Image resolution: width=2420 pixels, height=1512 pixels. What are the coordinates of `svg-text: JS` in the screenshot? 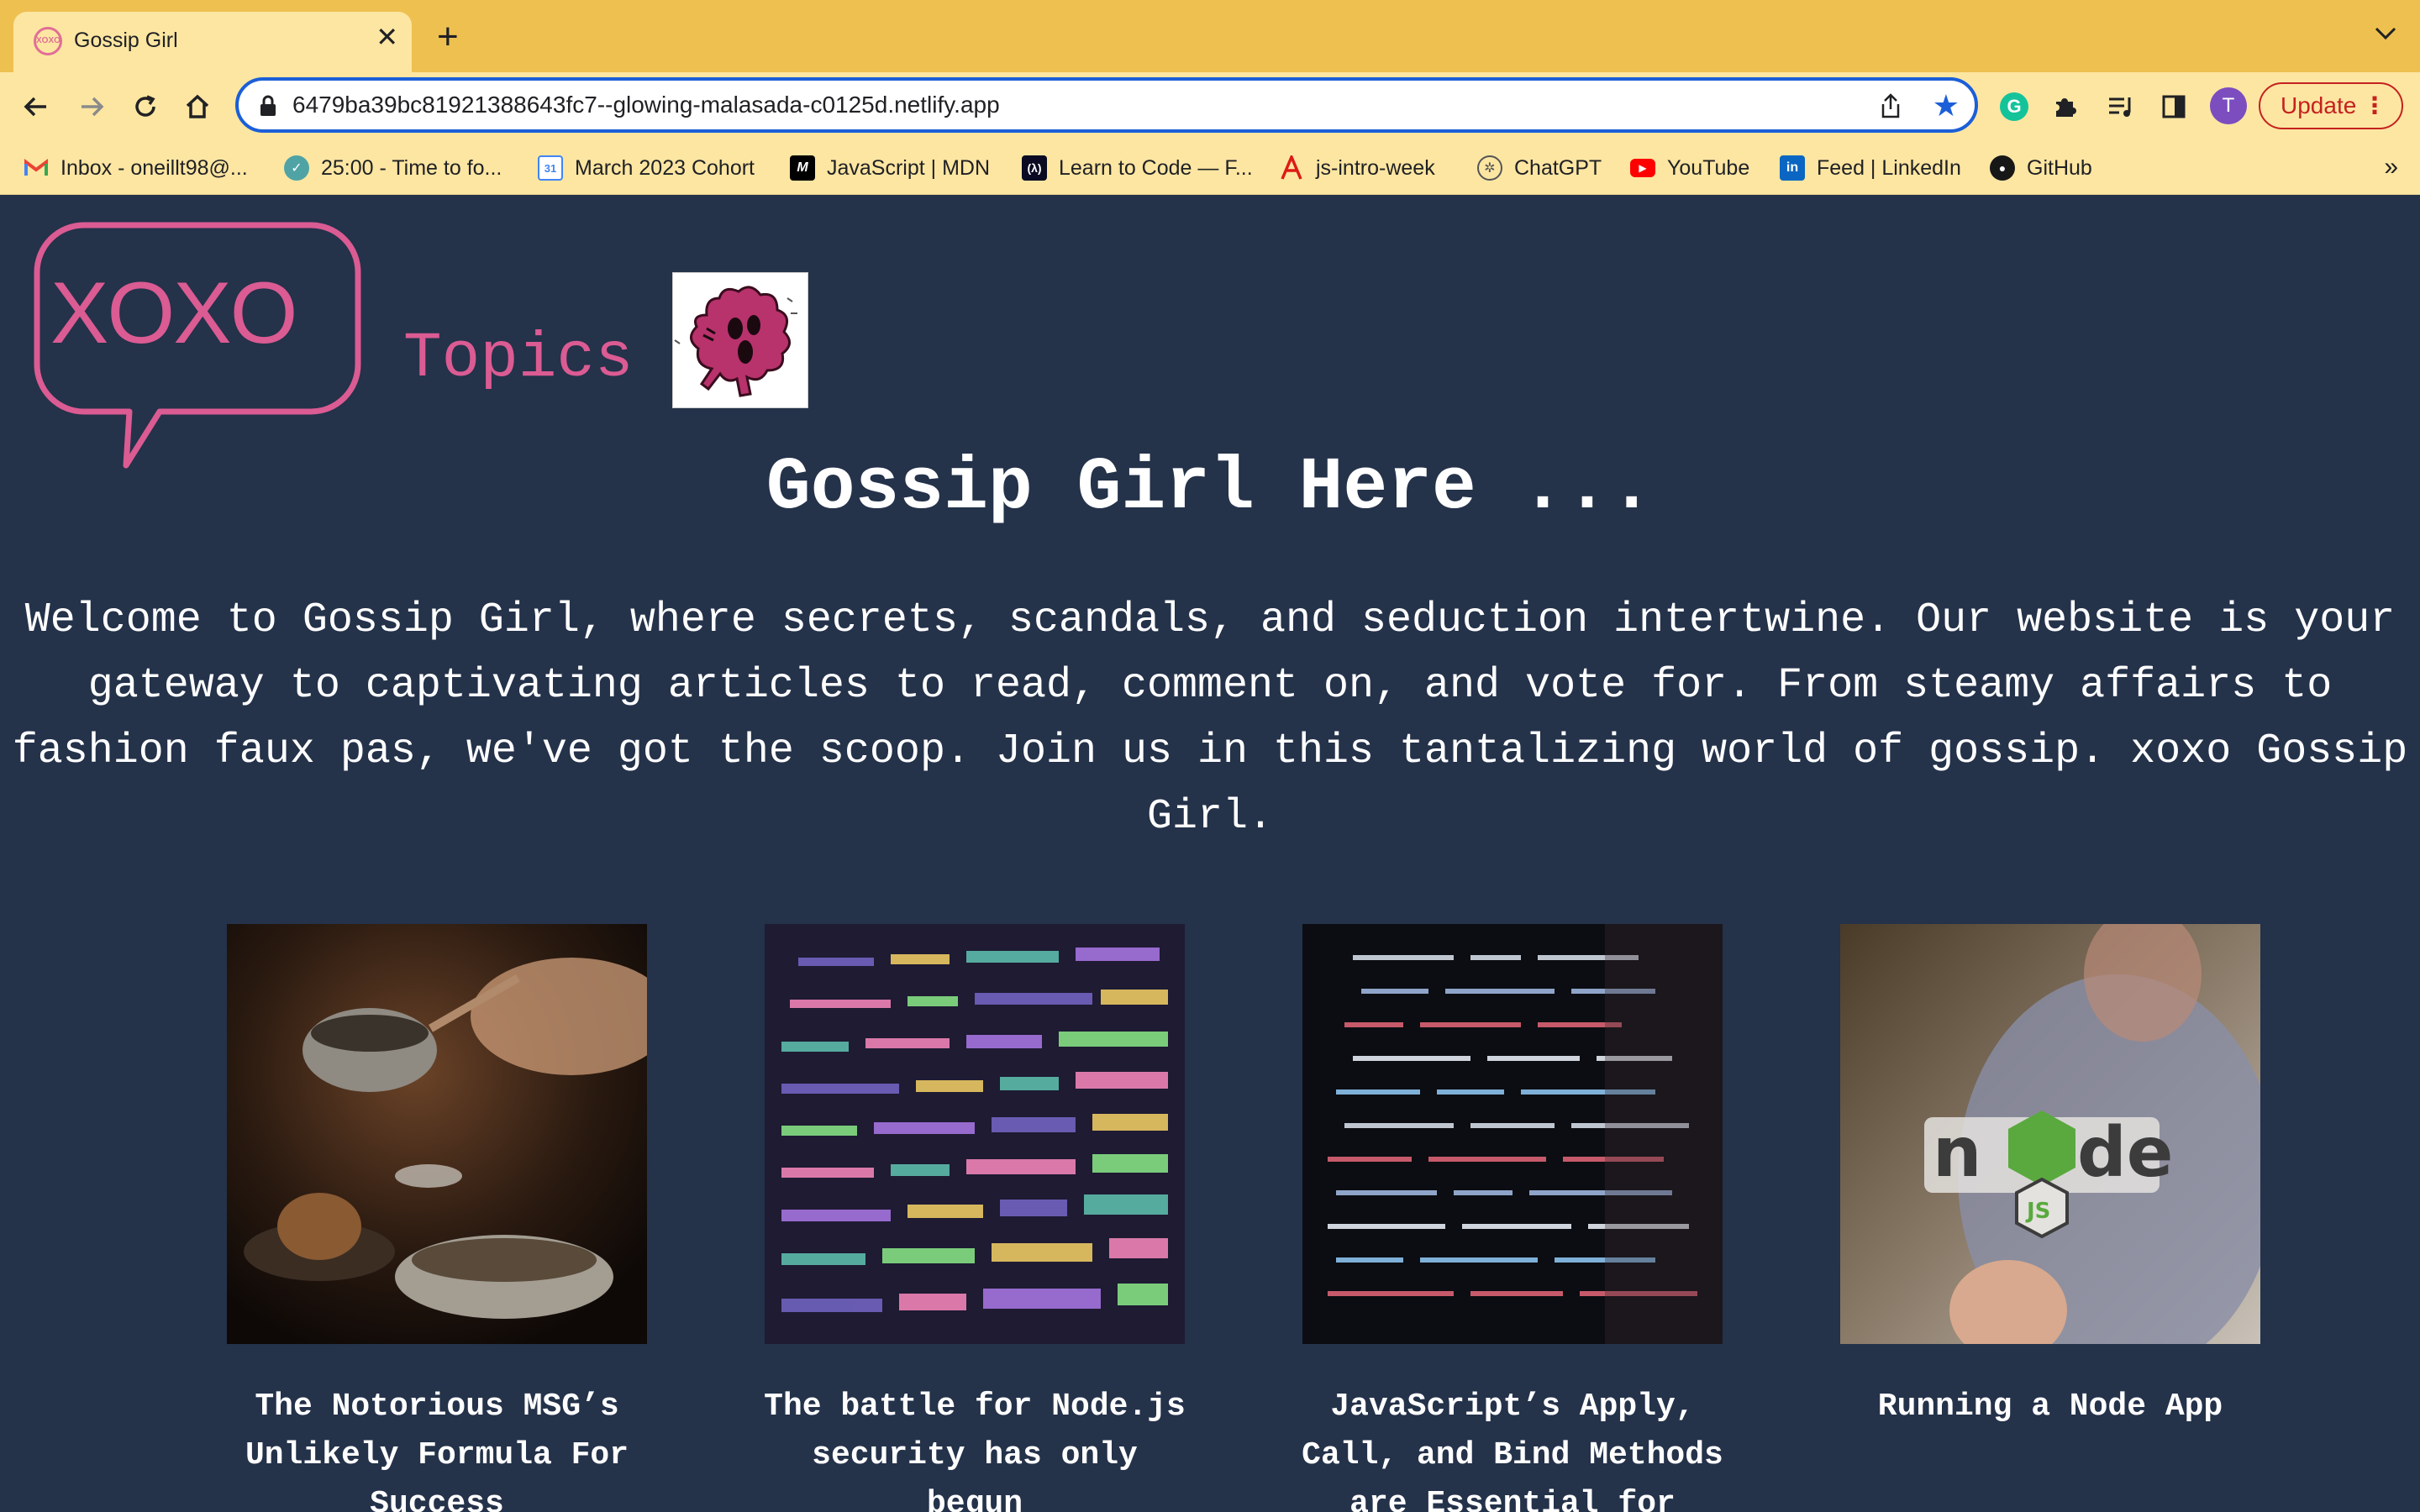 It's located at (2038, 1211).